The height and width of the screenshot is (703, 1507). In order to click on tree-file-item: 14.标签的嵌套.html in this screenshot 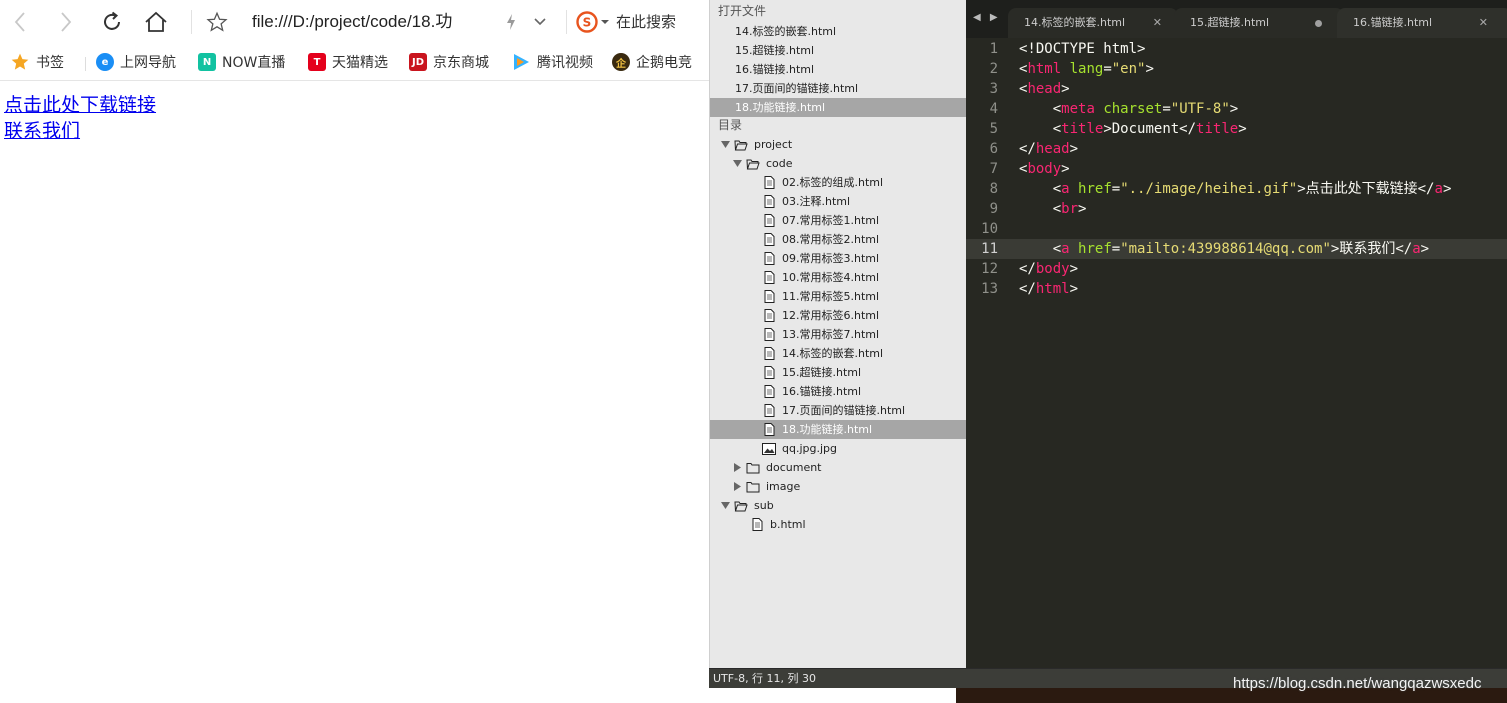, I will do `click(838, 353)`.